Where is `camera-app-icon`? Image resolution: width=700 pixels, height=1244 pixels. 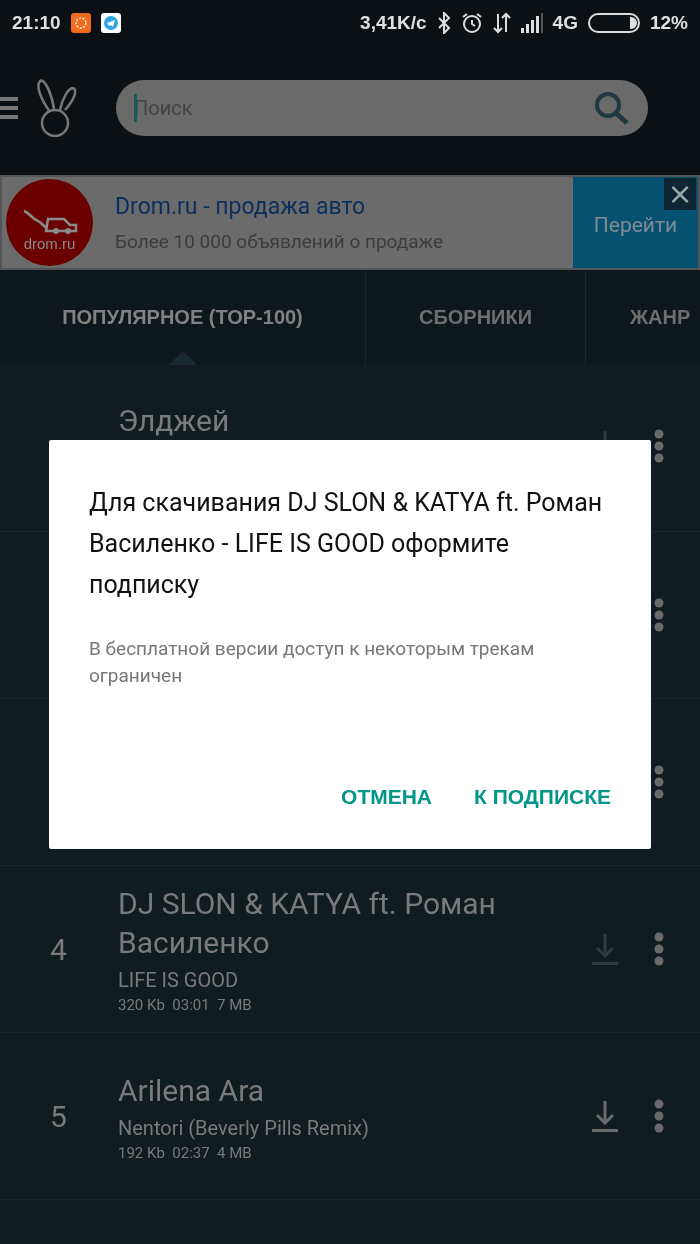 camera-app-icon is located at coordinates (80, 22).